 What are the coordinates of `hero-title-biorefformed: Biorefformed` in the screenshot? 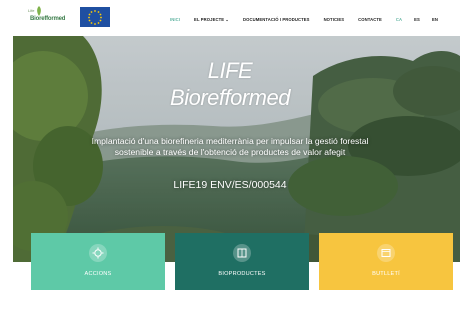 It's located at (230, 97).